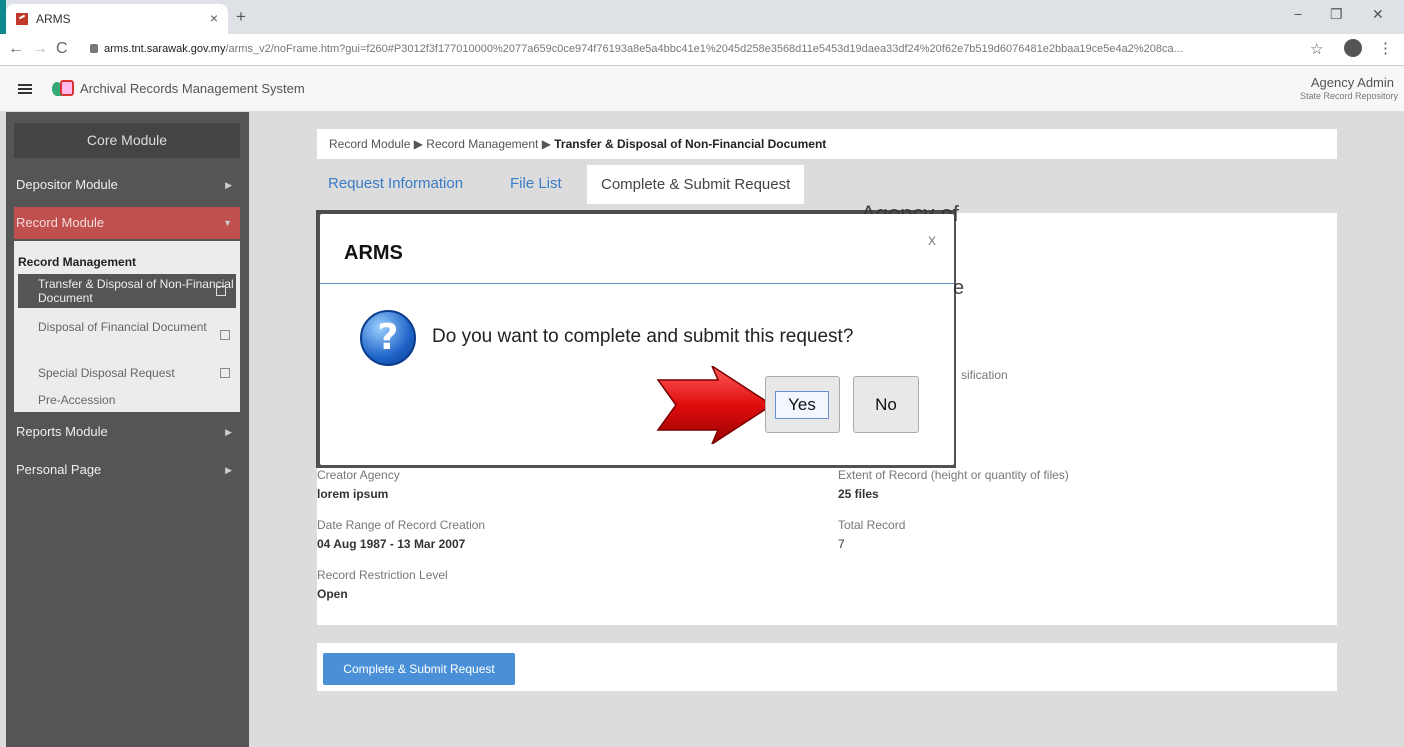 The width and height of the screenshot is (1404, 747). I want to click on submenu-item-label: Pre-Accession, so click(77, 400).